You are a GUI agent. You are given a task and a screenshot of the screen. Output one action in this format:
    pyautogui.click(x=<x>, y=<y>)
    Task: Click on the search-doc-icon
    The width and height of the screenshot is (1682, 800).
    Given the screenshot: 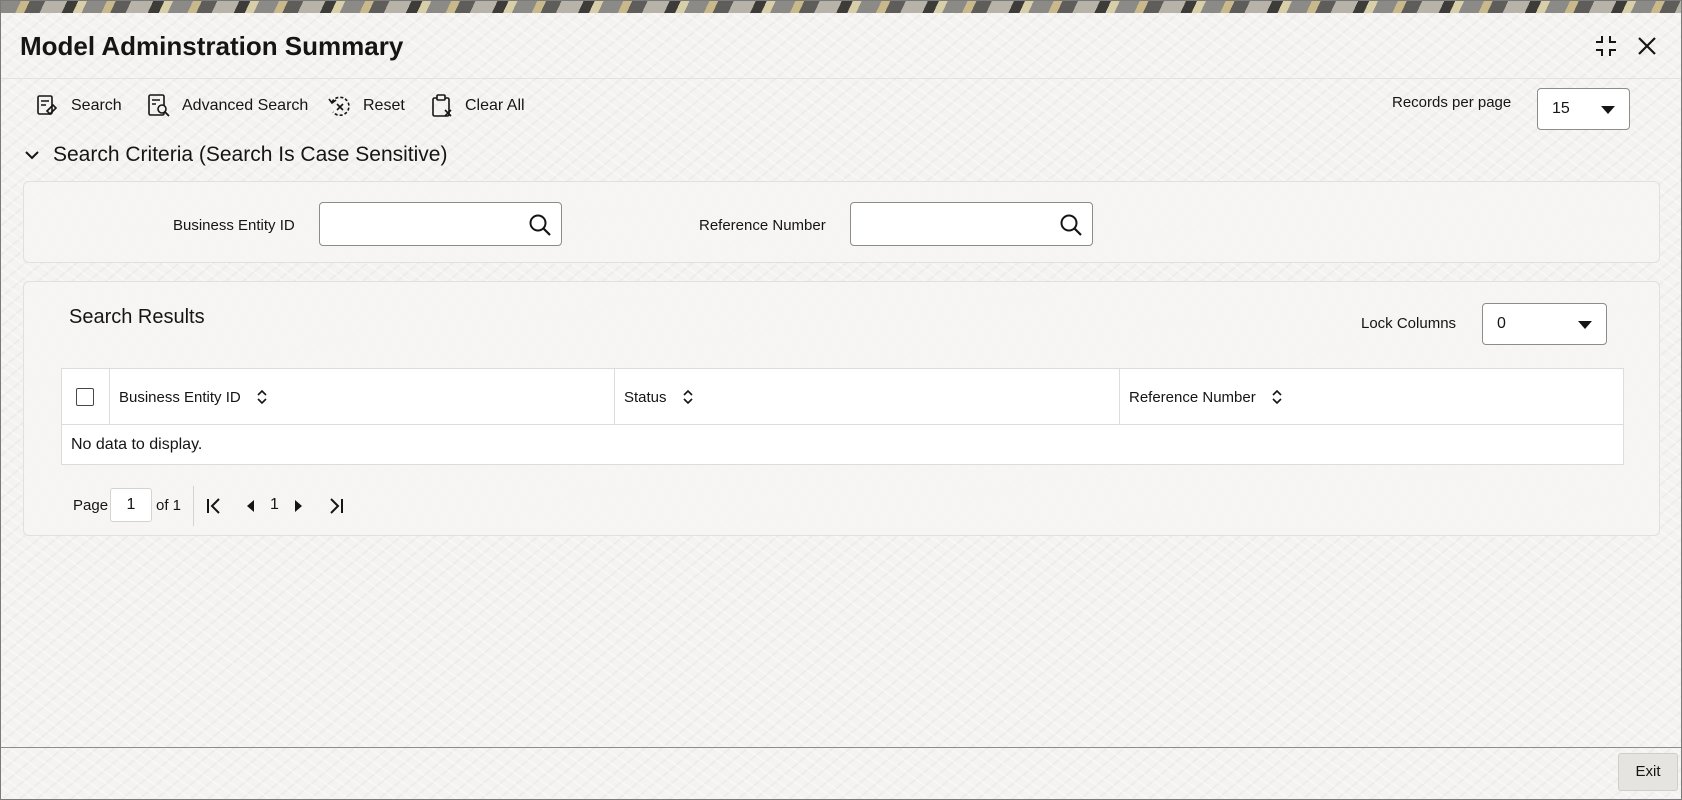 What is the action you would take?
    pyautogui.click(x=47, y=105)
    